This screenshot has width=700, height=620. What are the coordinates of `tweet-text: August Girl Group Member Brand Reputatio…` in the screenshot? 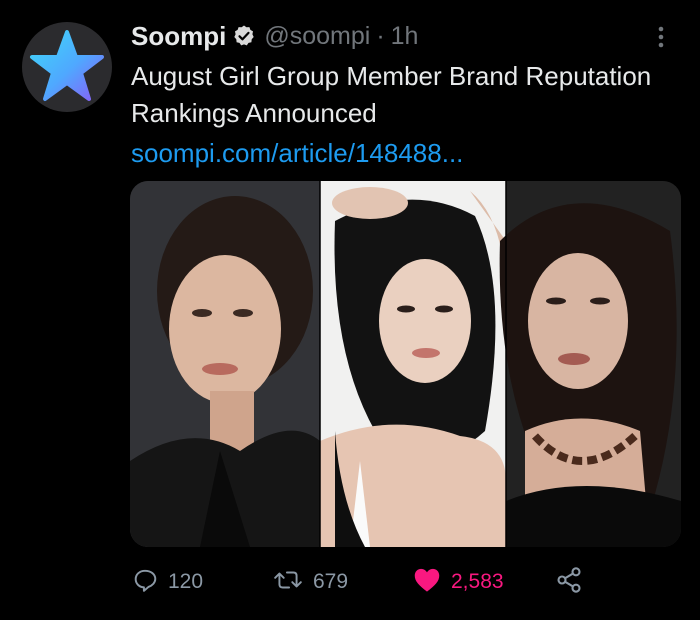 It's located at (391, 94).